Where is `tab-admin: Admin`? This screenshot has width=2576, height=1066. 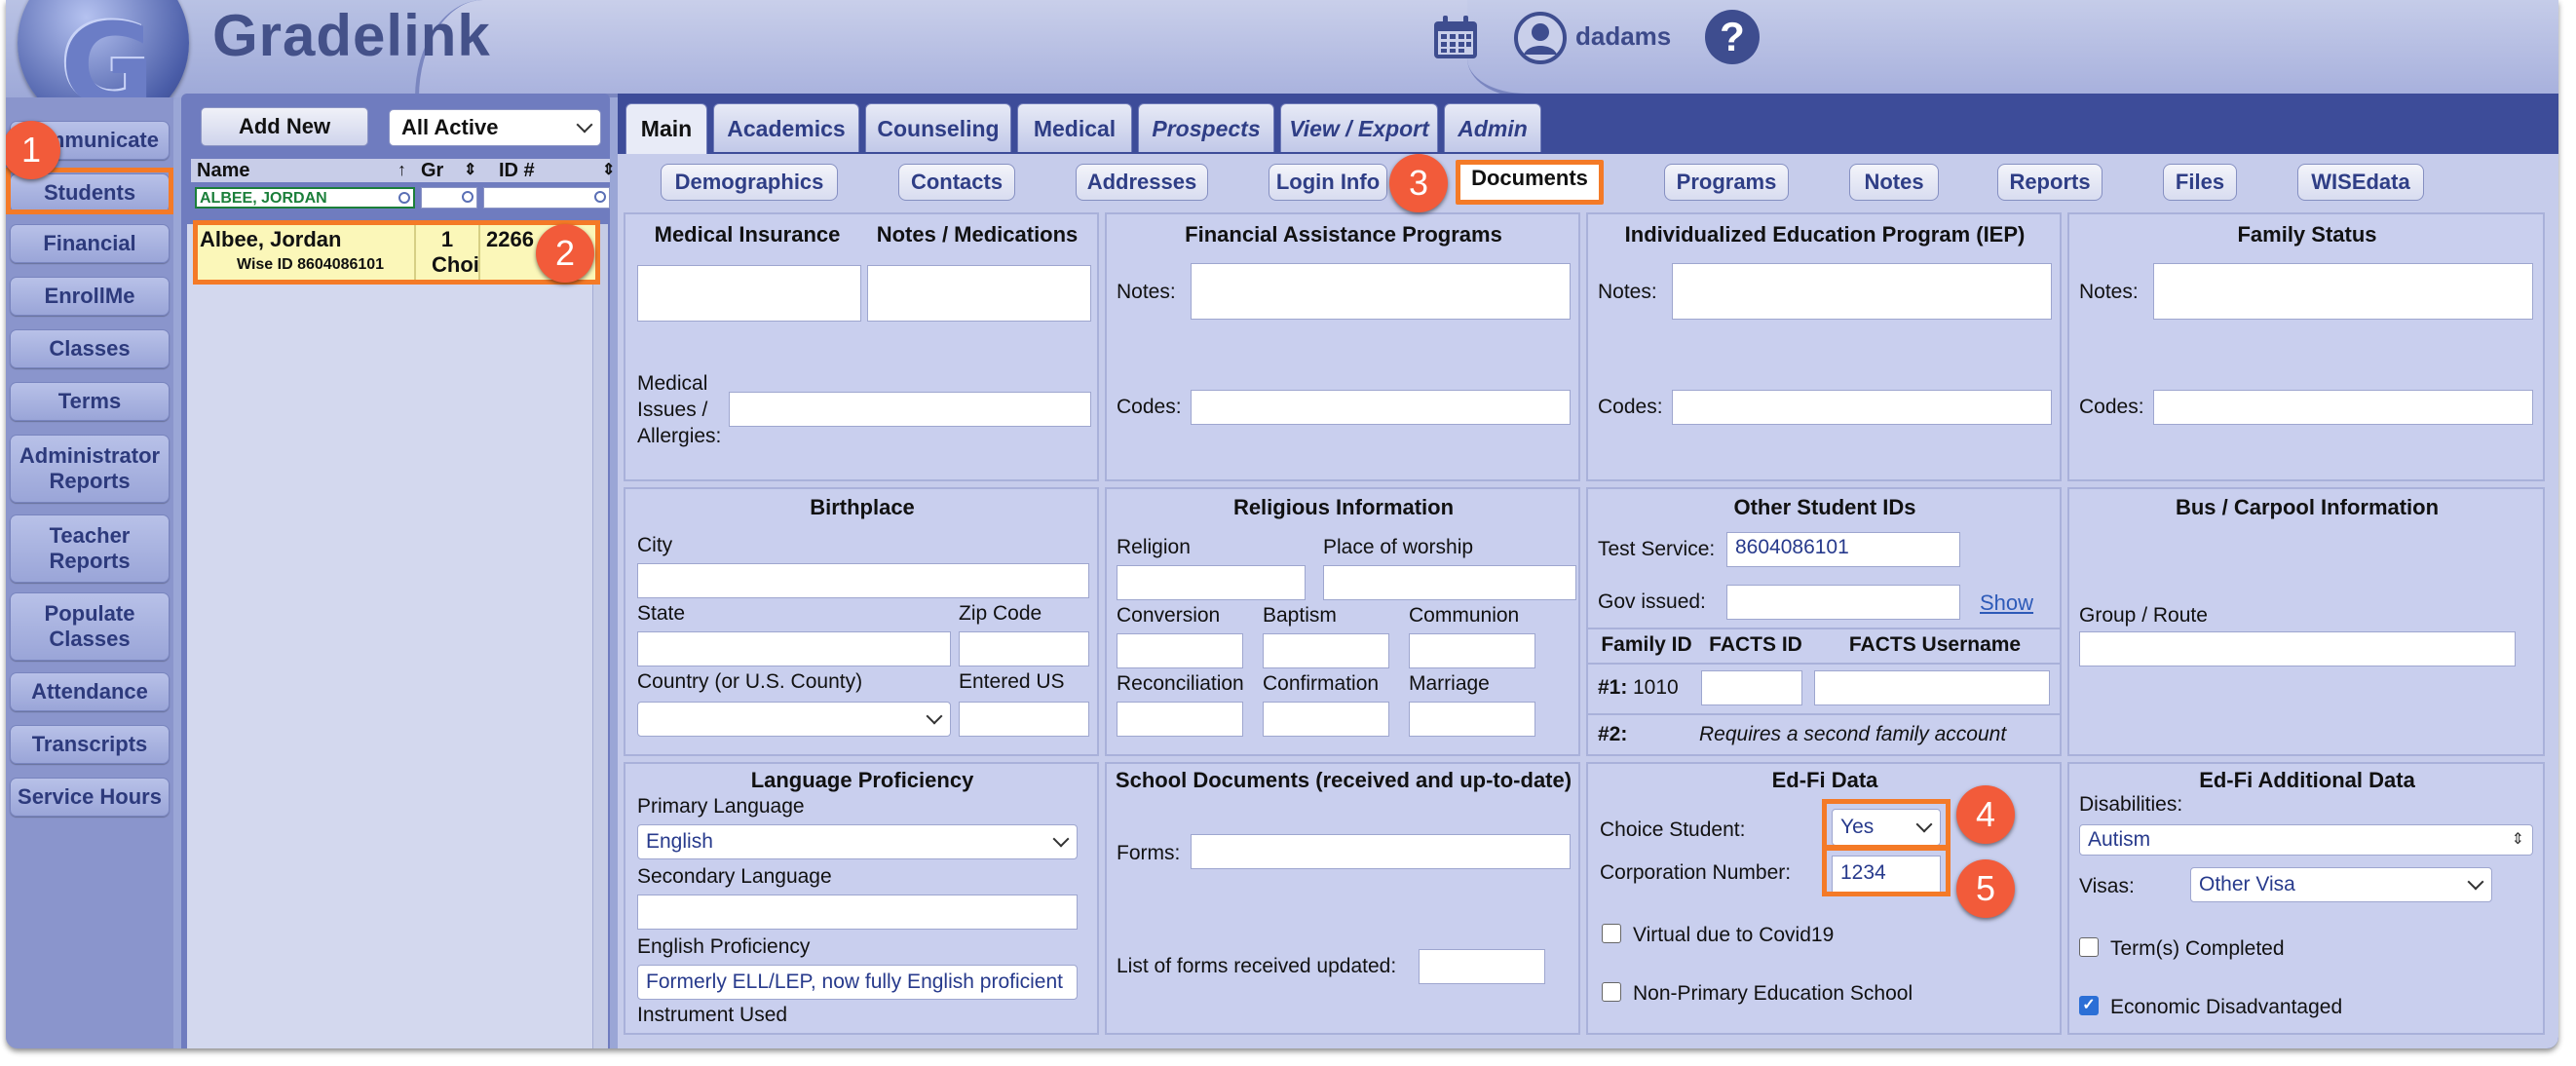 tab-admin: Admin is located at coordinates (1492, 127).